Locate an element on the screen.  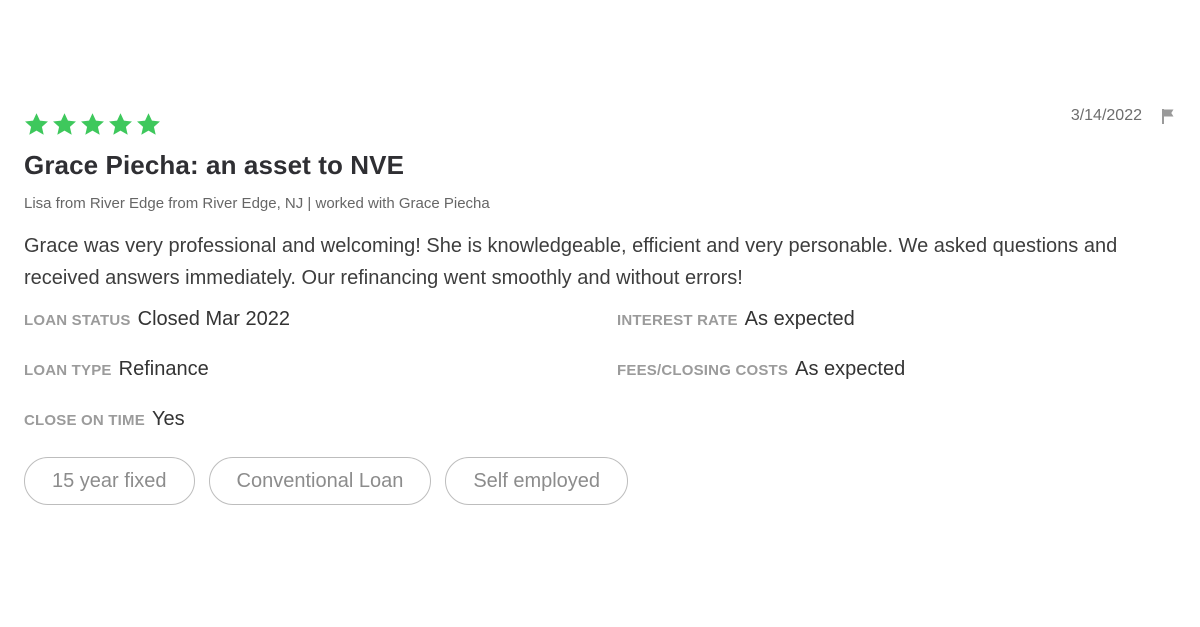
star-rating is located at coordinates (92, 124).